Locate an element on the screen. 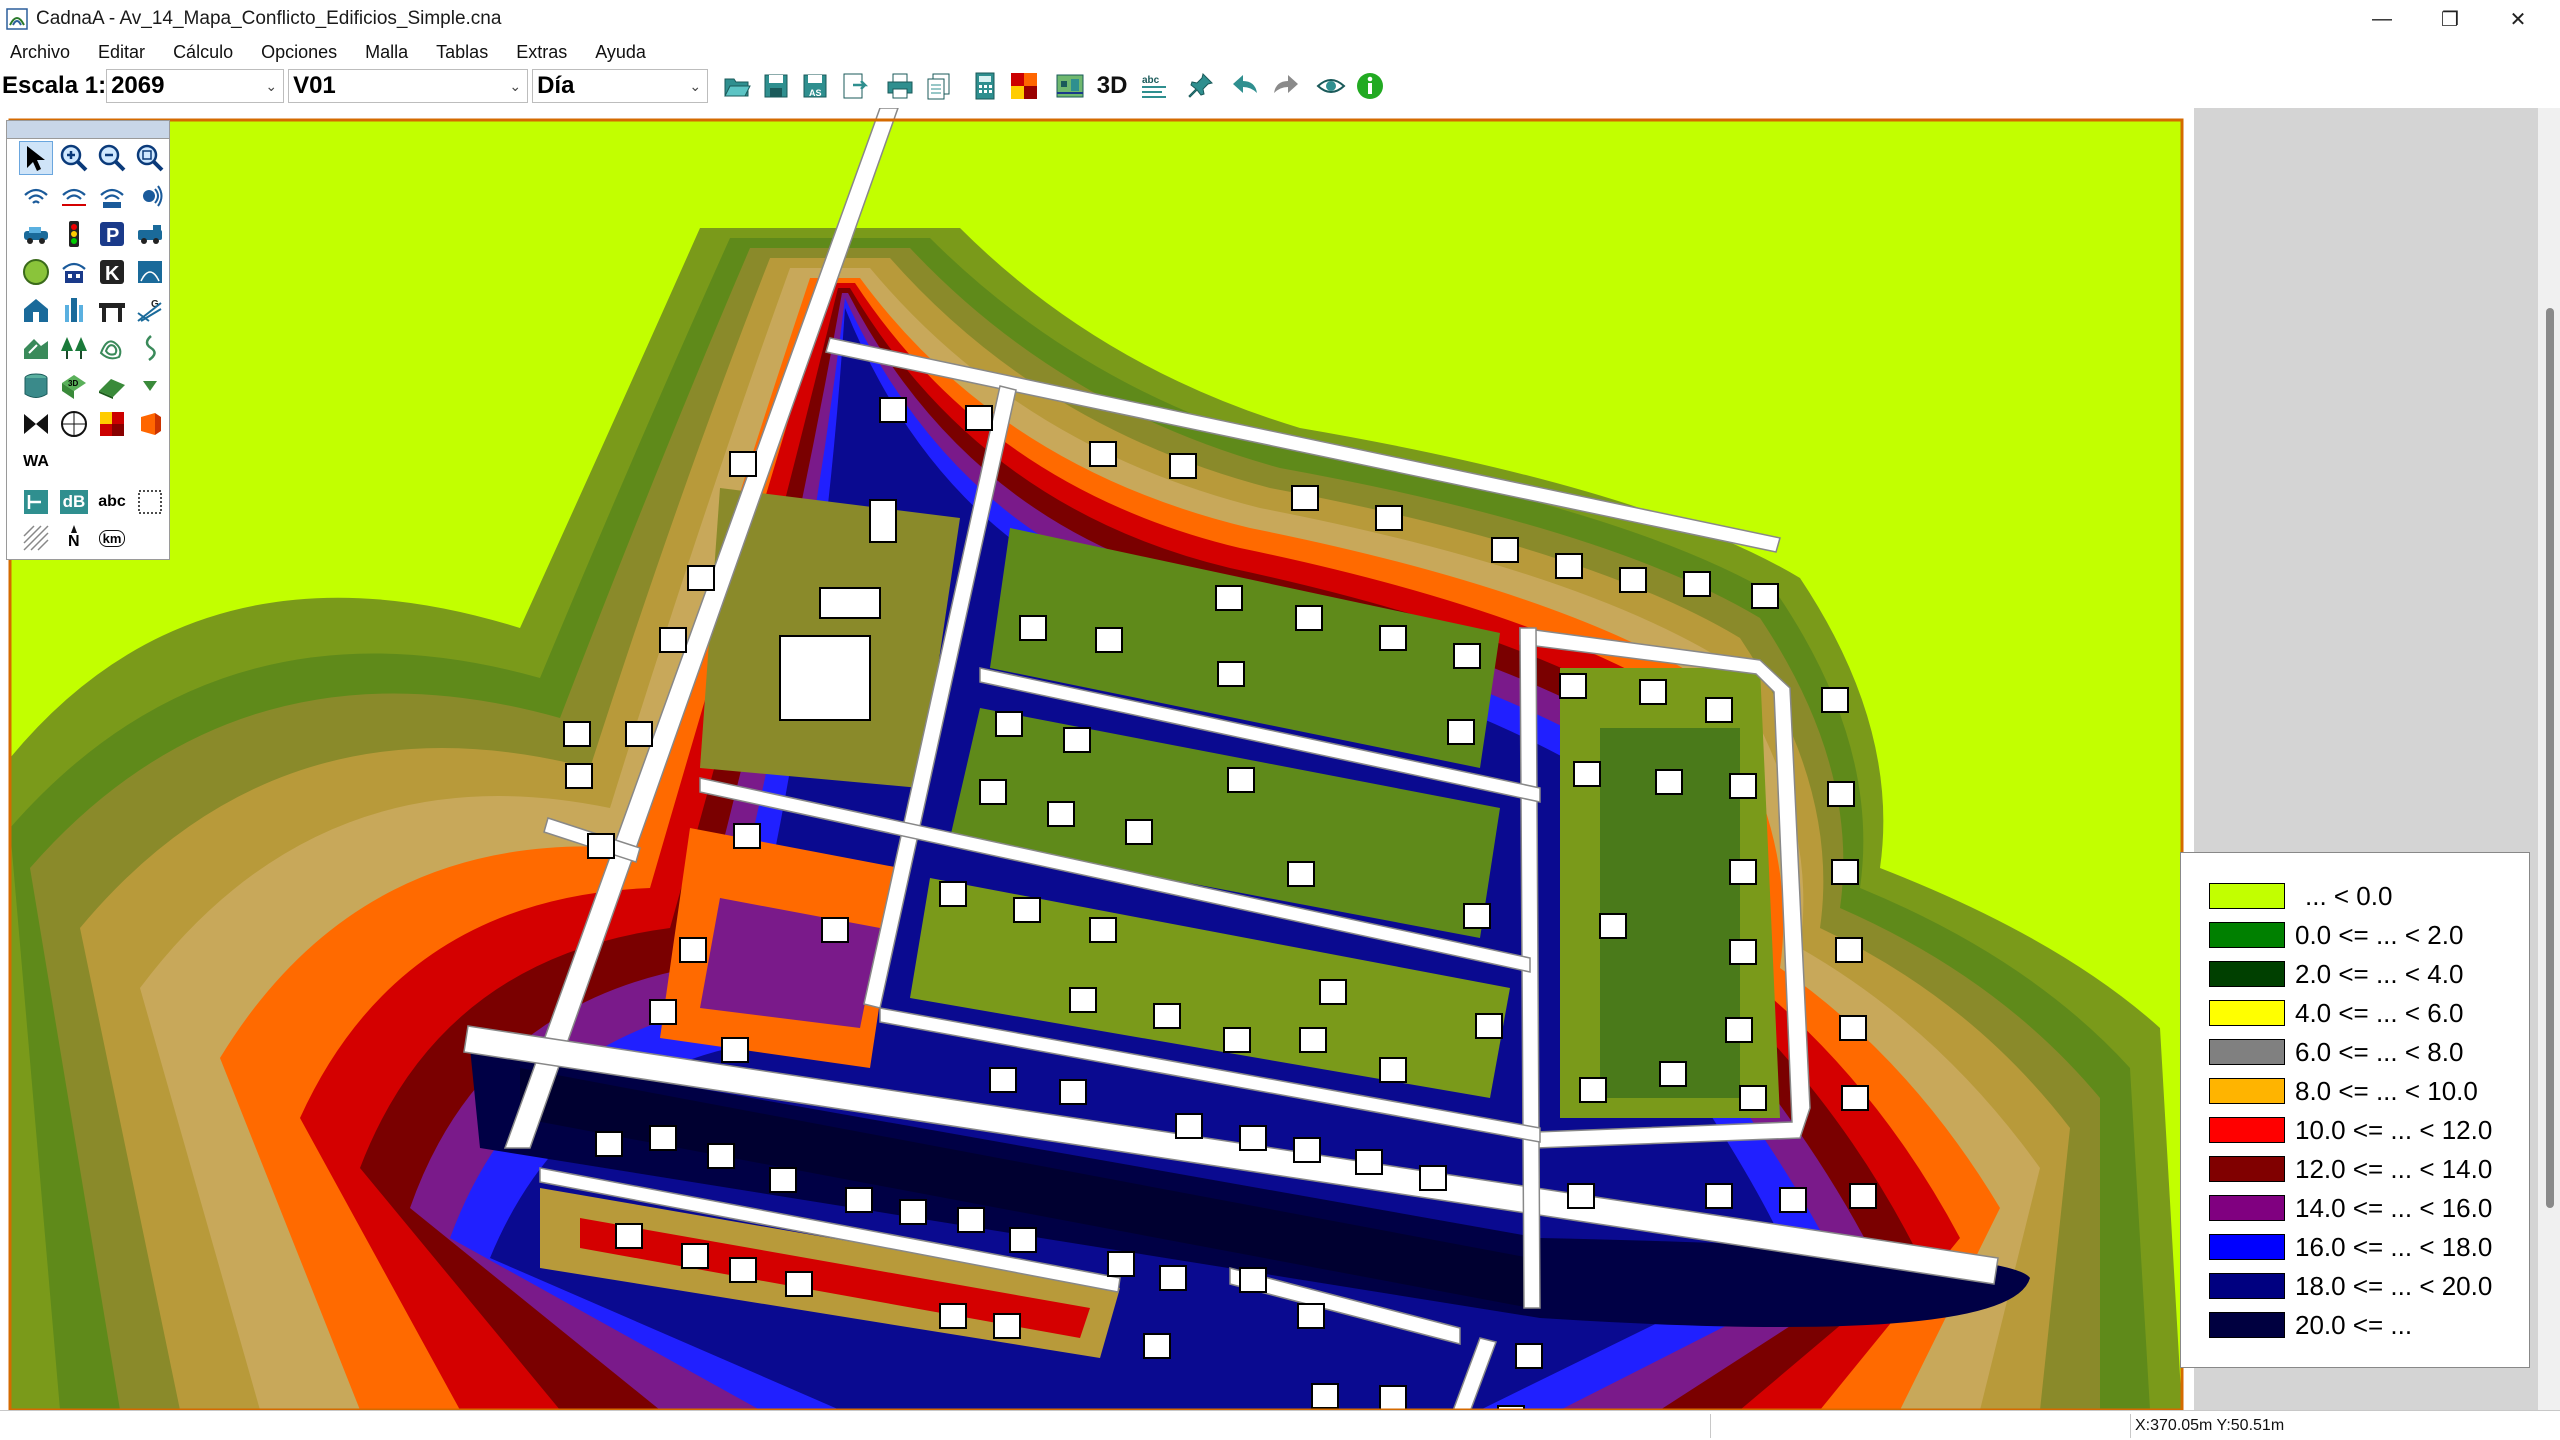 The height and width of the screenshot is (1440, 2560). grid-map-icon is located at coordinates (1070, 86).